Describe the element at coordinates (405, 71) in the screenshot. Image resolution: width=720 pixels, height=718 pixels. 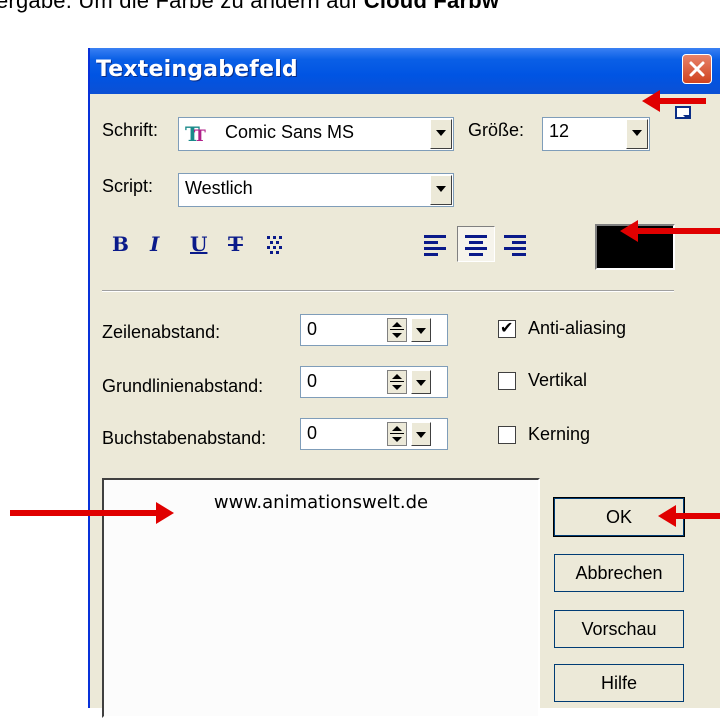
I see `title-bar: Texteingabefeld` at that location.